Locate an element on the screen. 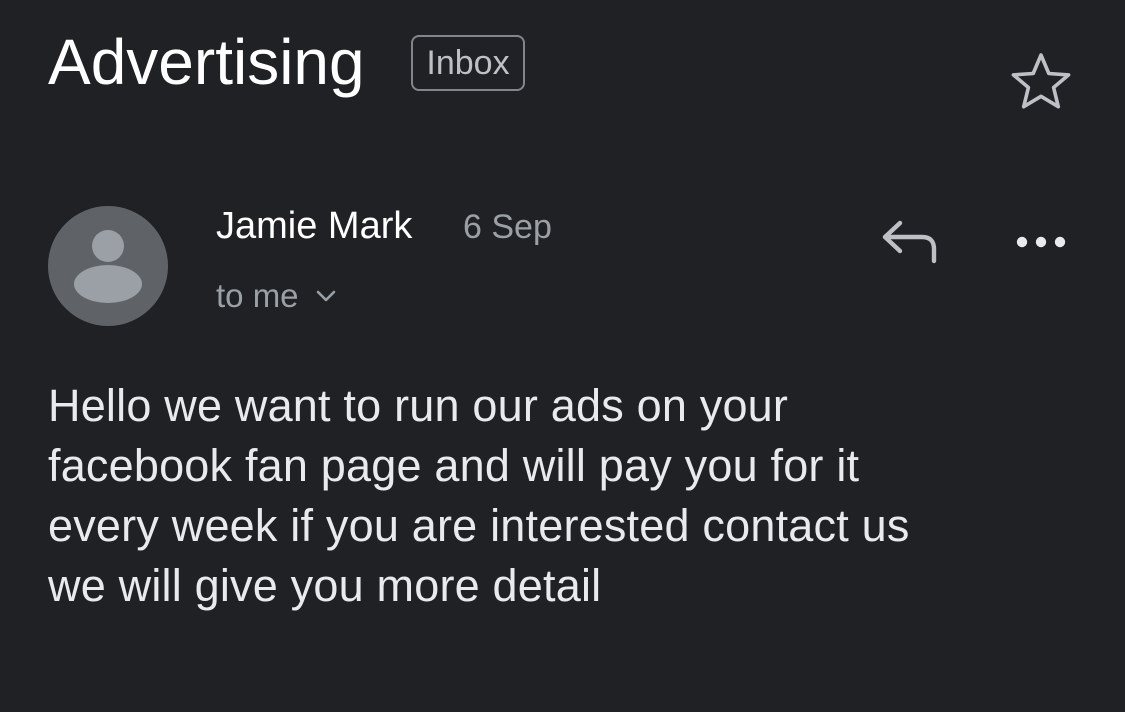 This screenshot has width=1125, height=712. recipient-details-toggle: to me is located at coordinates (276, 296).